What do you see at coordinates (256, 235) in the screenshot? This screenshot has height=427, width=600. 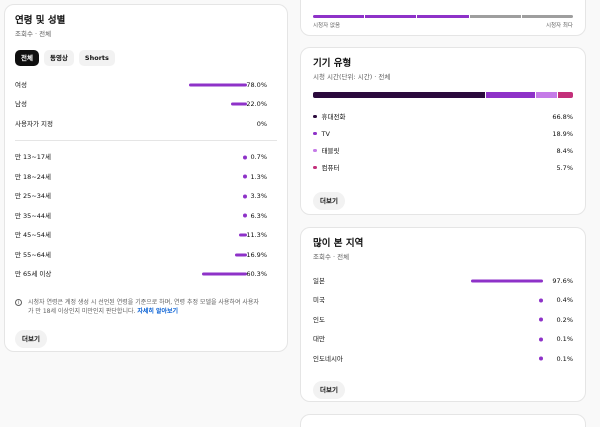 I see `age-value: 11.3%` at bounding box center [256, 235].